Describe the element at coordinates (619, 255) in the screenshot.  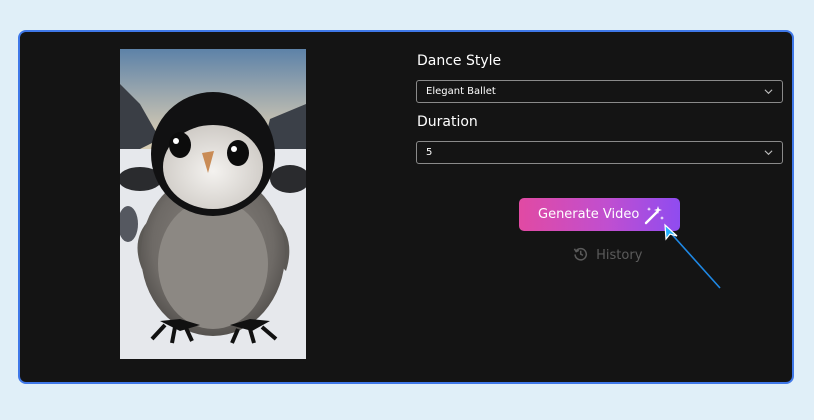
I see `history-label: History` at that location.